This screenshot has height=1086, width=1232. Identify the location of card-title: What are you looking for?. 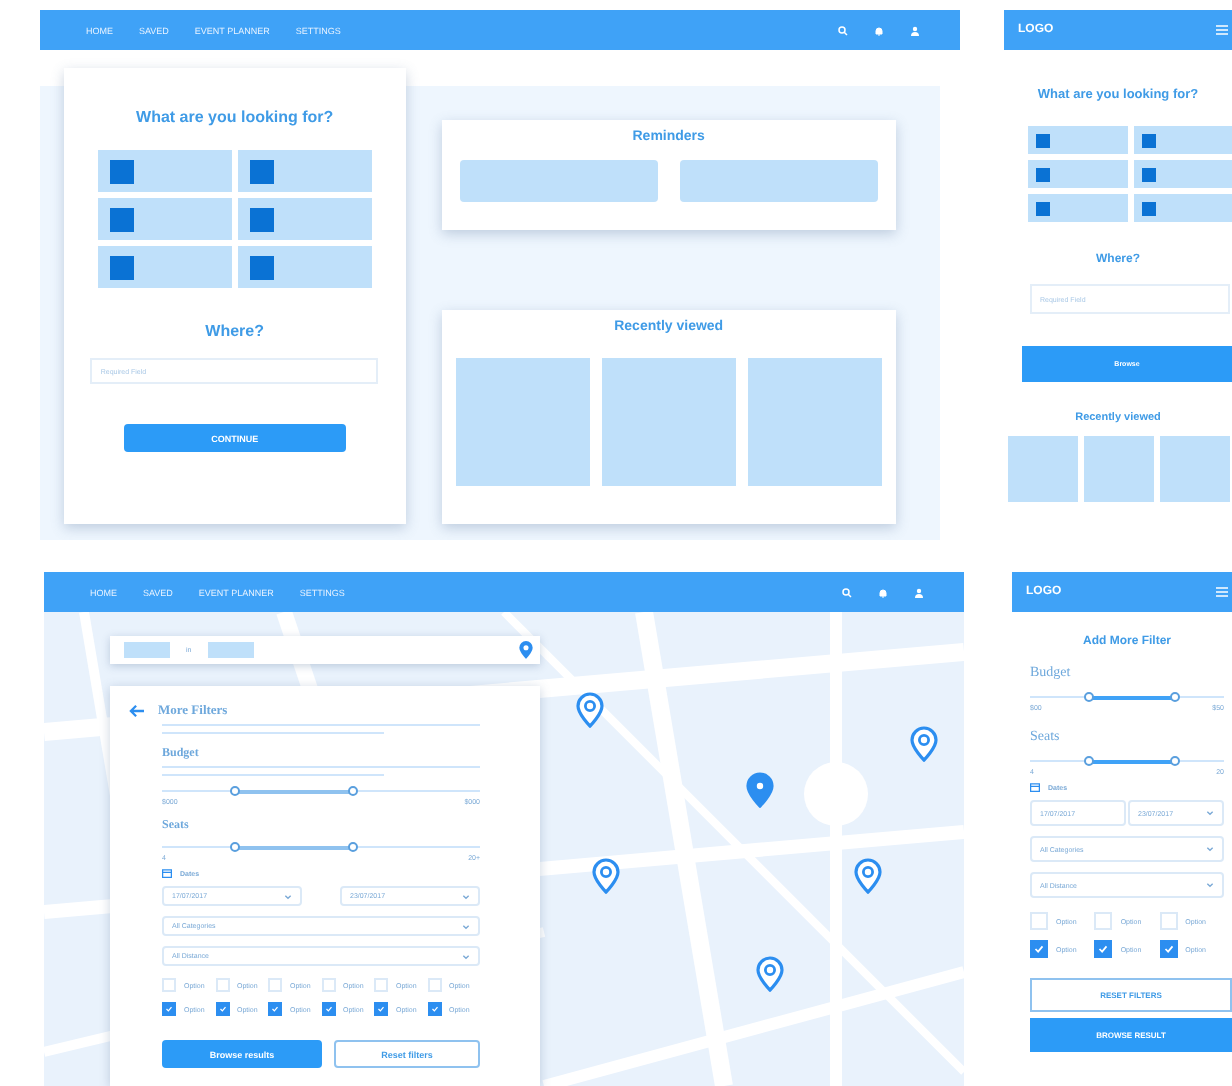
(235, 117).